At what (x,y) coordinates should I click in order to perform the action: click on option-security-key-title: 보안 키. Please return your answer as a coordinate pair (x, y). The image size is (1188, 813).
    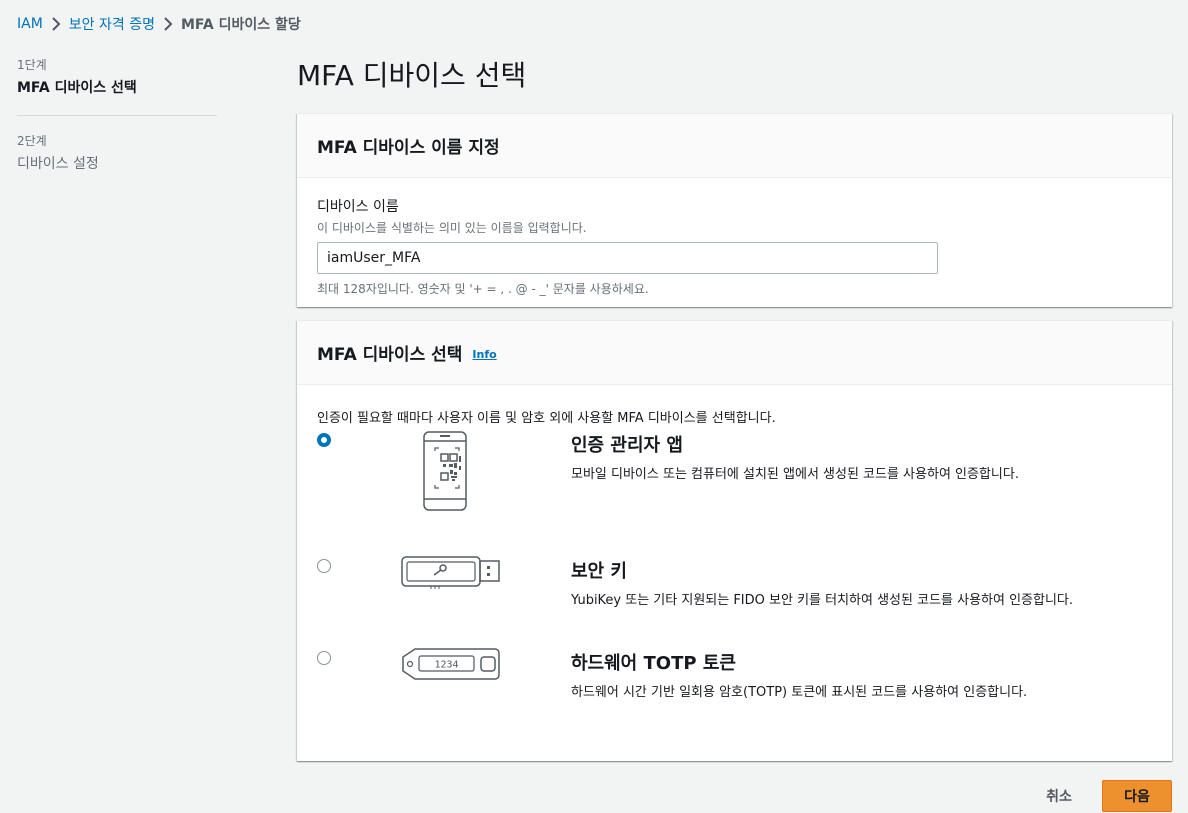
    Looking at the image, I should click on (599, 571).